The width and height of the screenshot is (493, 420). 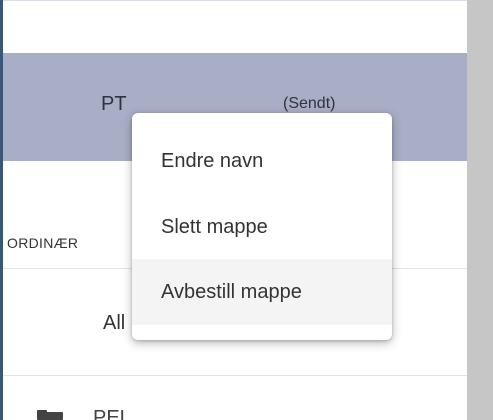 I want to click on cancel-folder-menu-item: Avbestill mappe, so click(x=262, y=292).